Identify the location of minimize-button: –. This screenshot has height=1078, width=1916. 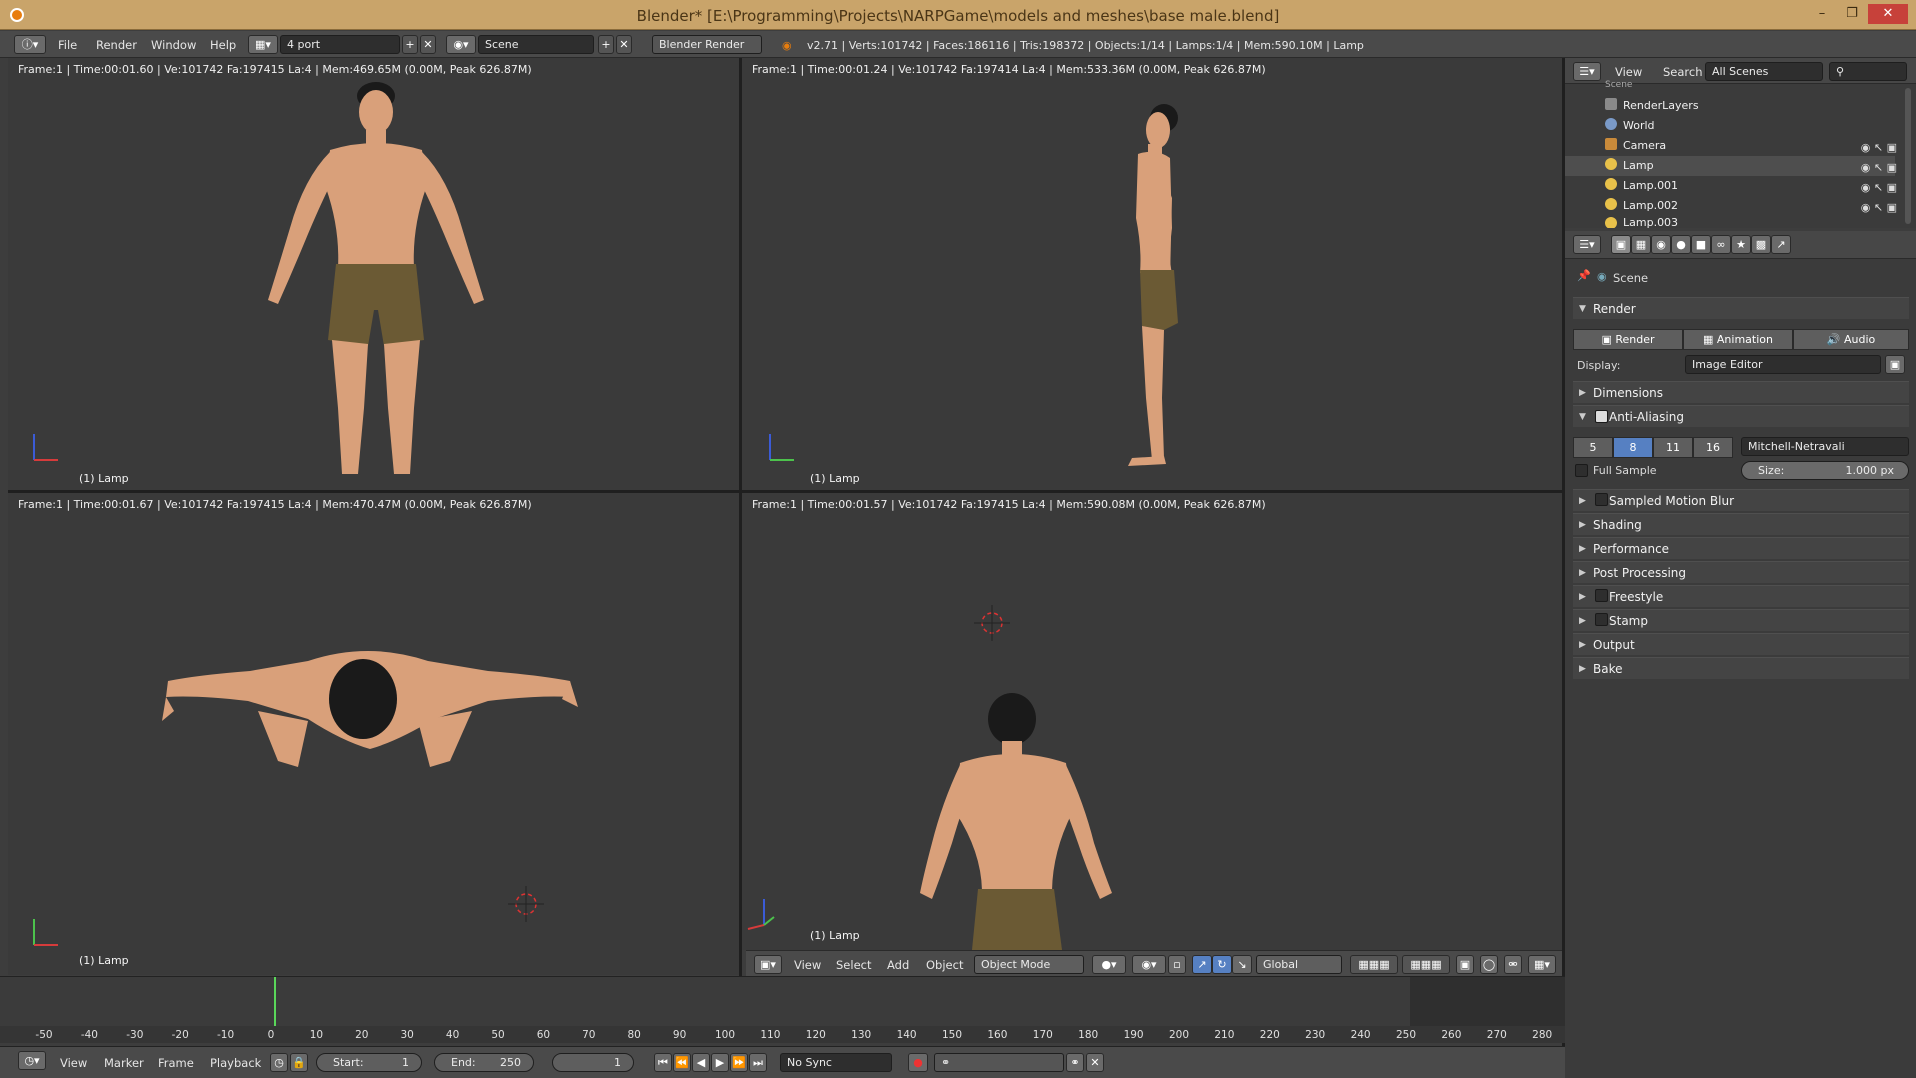
(1822, 14).